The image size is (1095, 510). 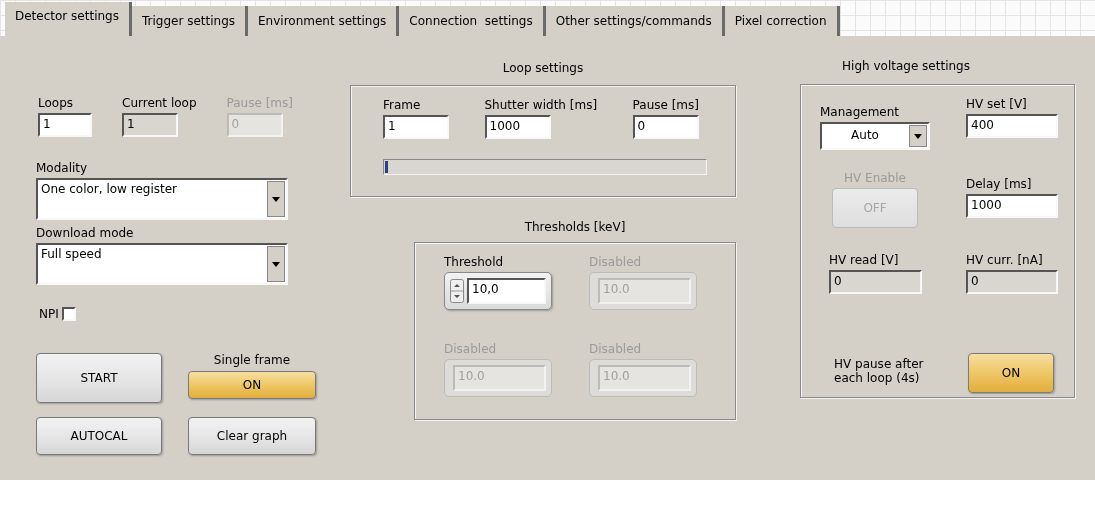 What do you see at coordinates (875, 178) in the screenshot?
I see `toggle-label: HV Enable` at bounding box center [875, 178].